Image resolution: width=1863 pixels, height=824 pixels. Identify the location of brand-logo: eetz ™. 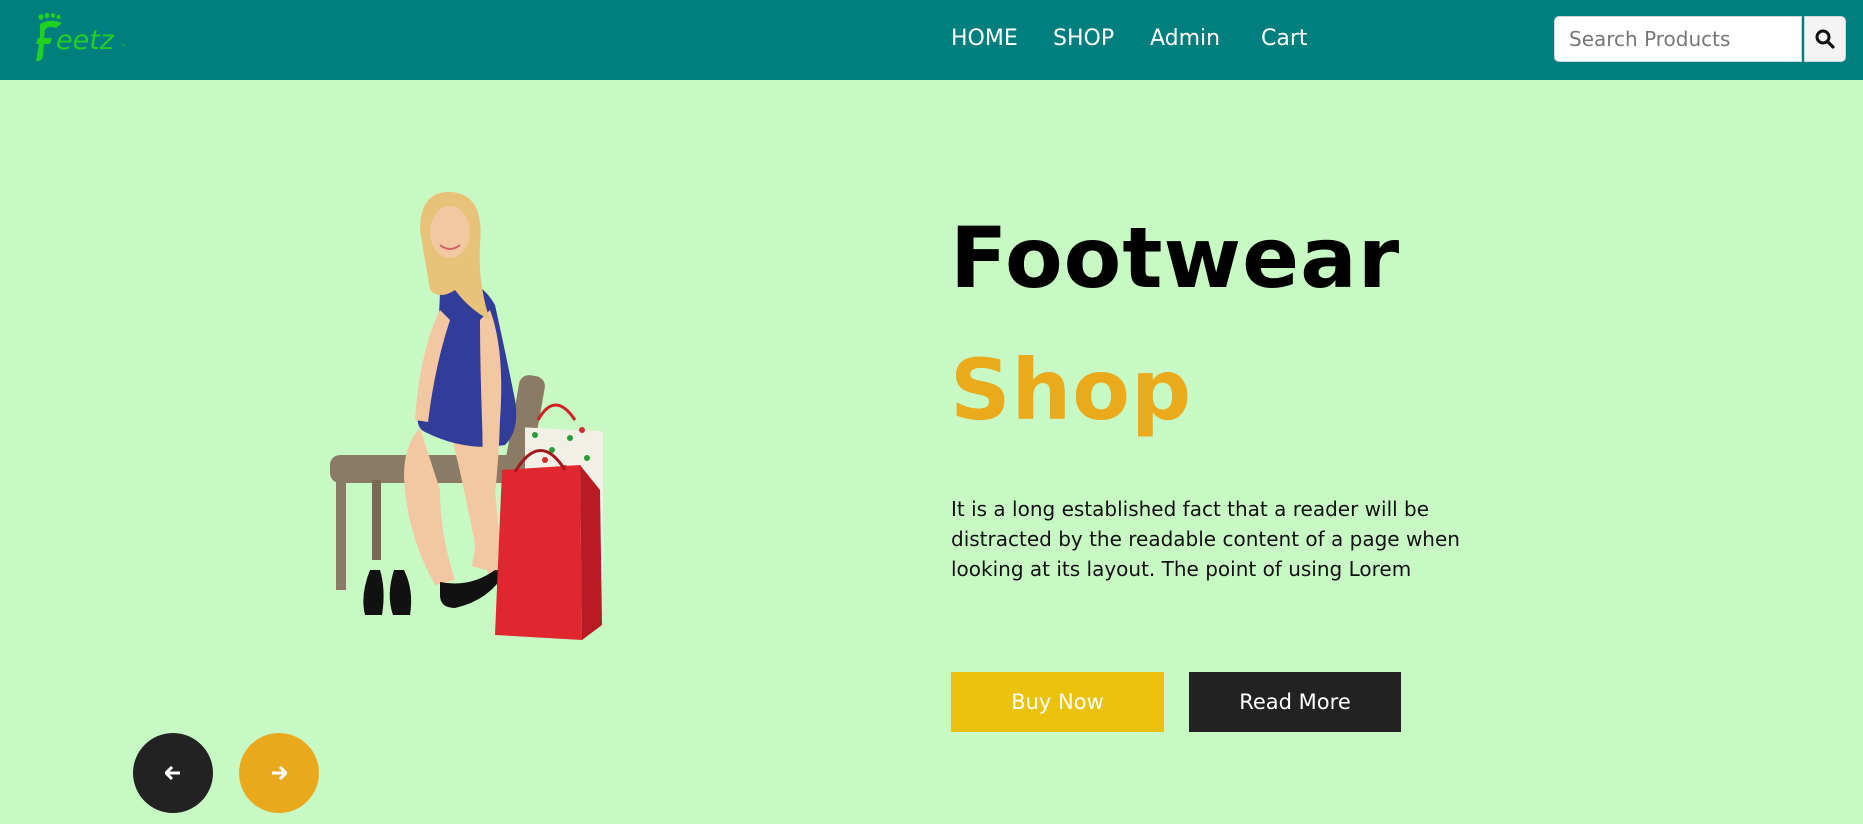
(82, 39).